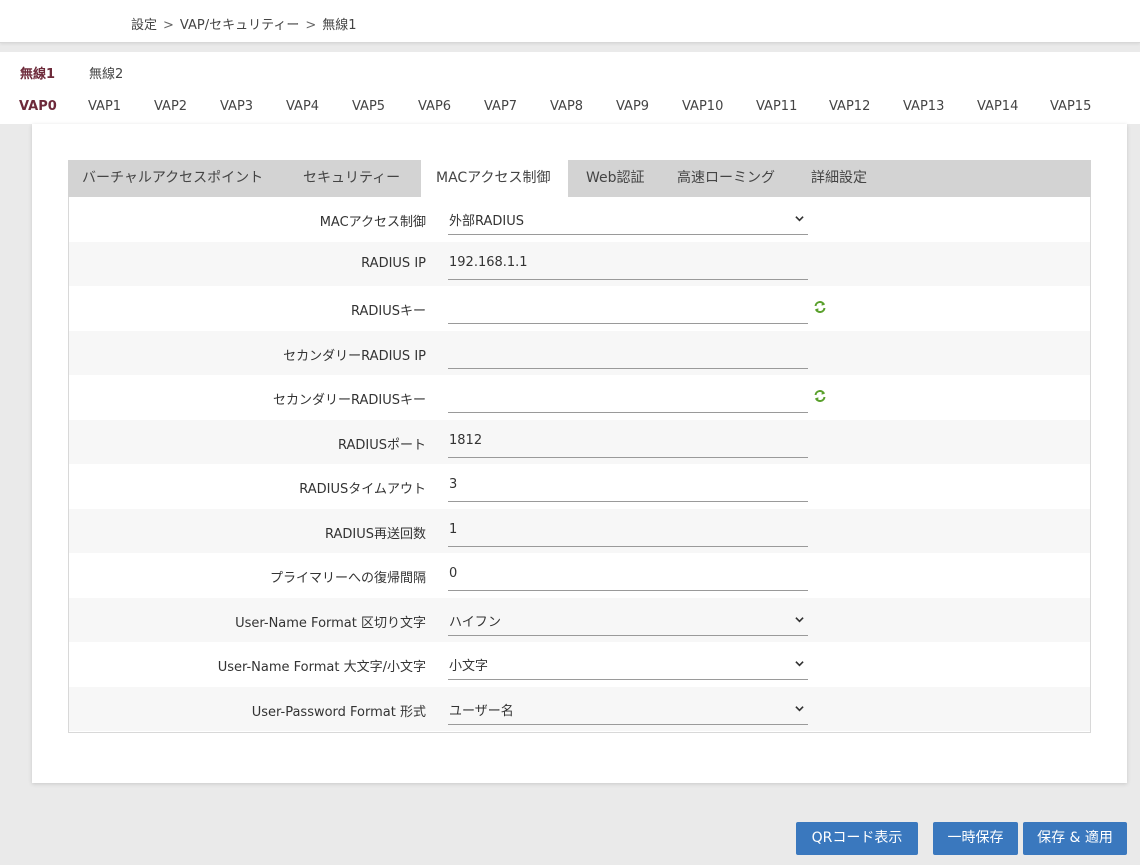 The image size is (1140, 865). I want to click on qr-code-button: QRコード表示, so click(857, 838).